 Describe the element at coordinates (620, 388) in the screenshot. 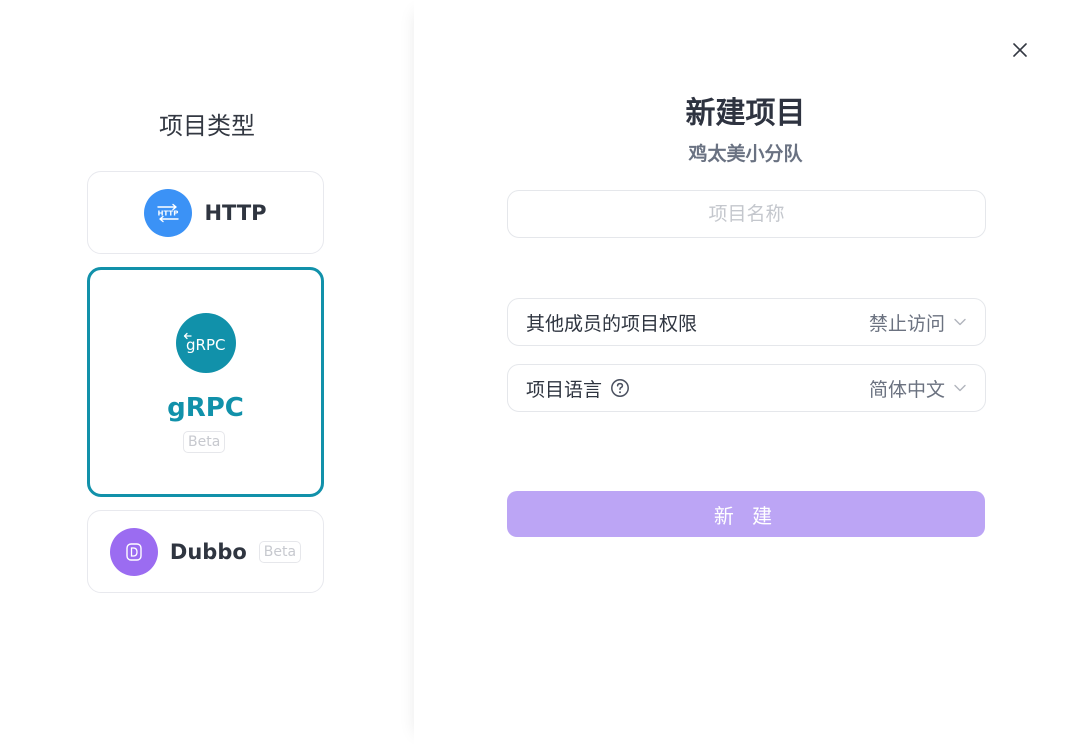

I see `help-circle-icon` at that location.